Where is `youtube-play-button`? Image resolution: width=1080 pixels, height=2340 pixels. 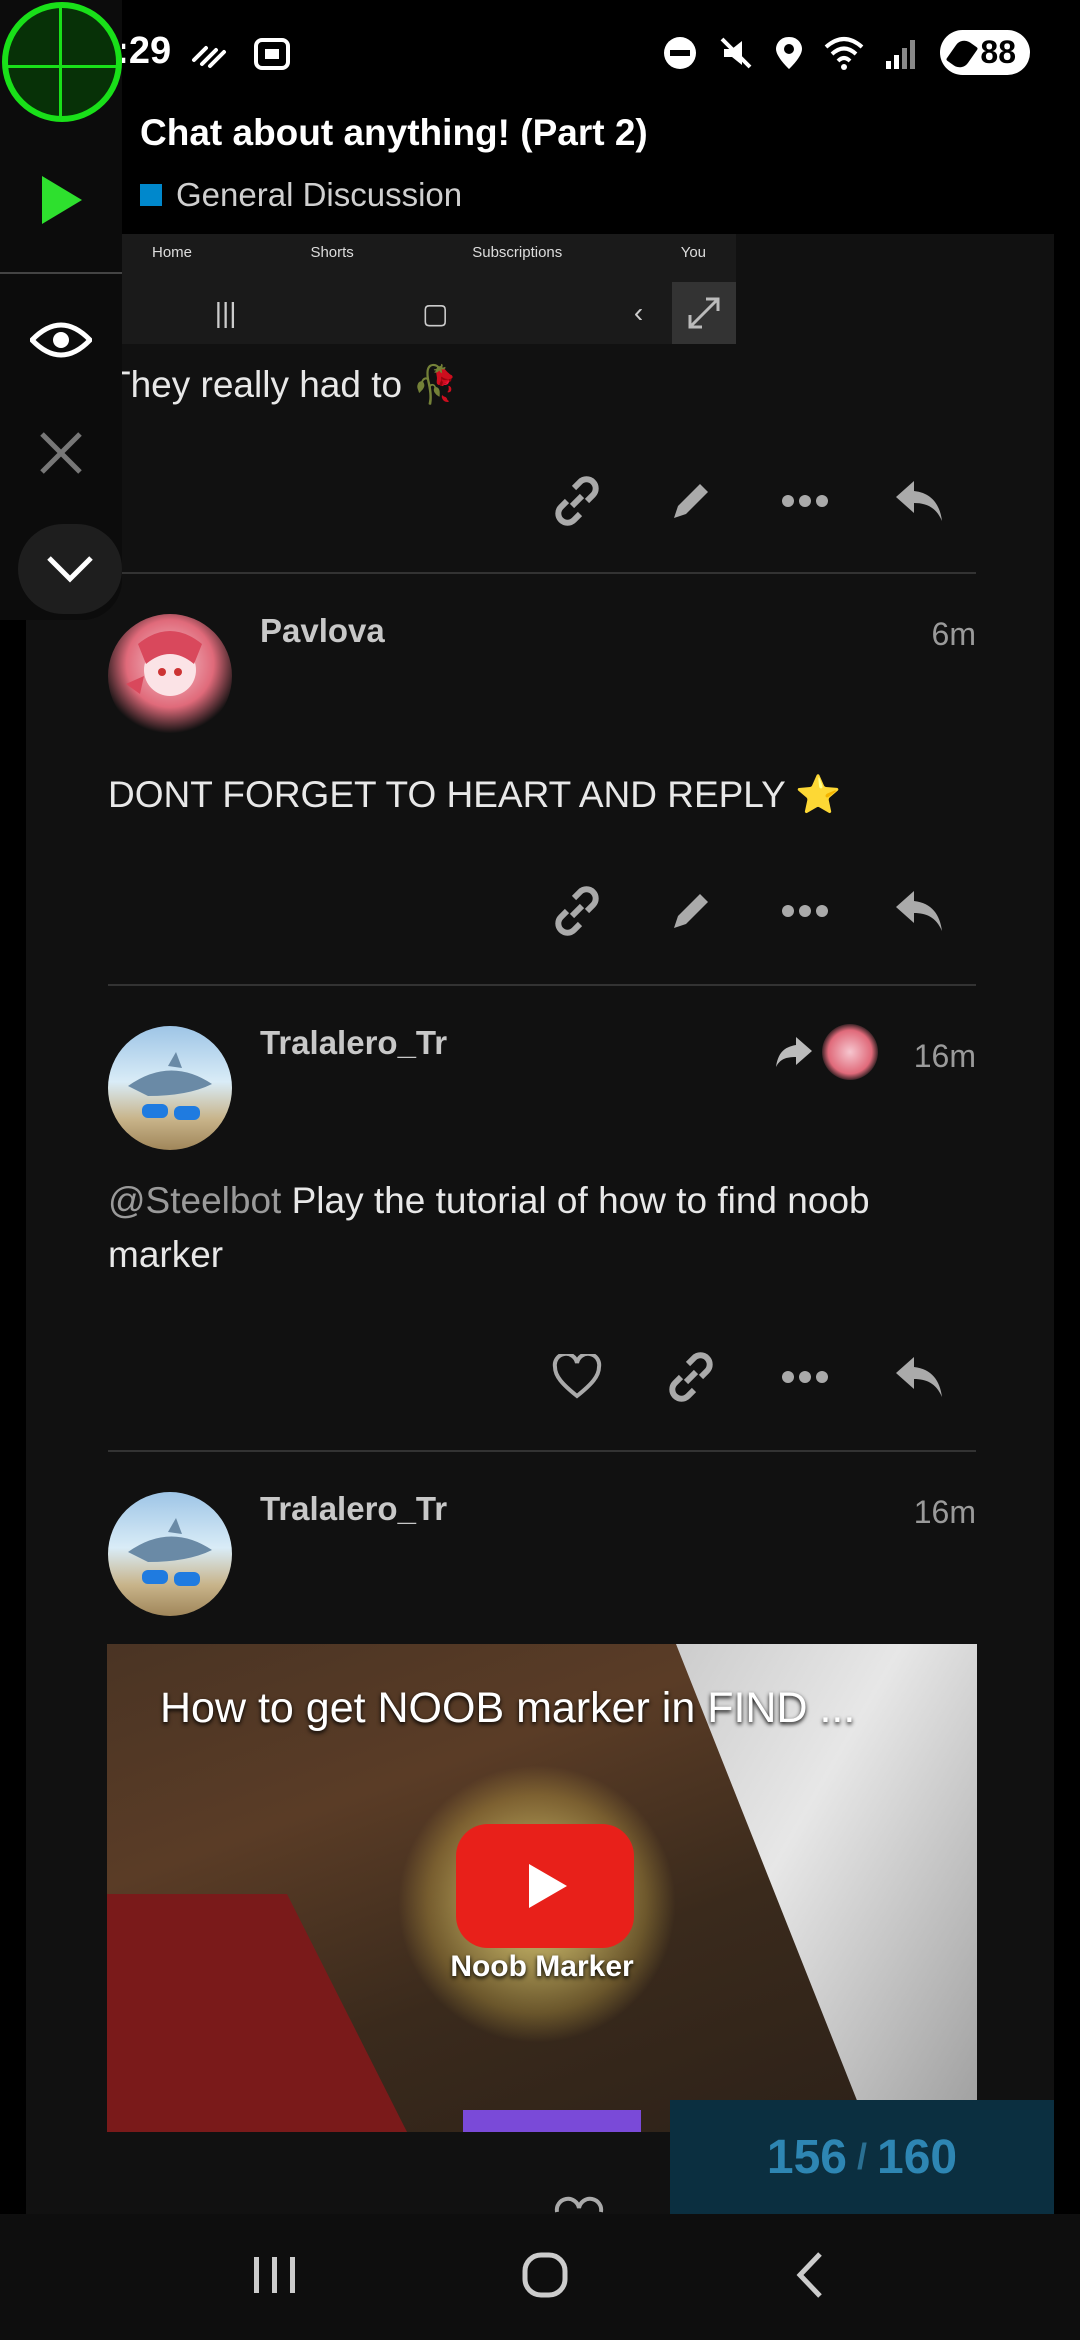 youtube-play-button is located at coordinates (545, 1886).